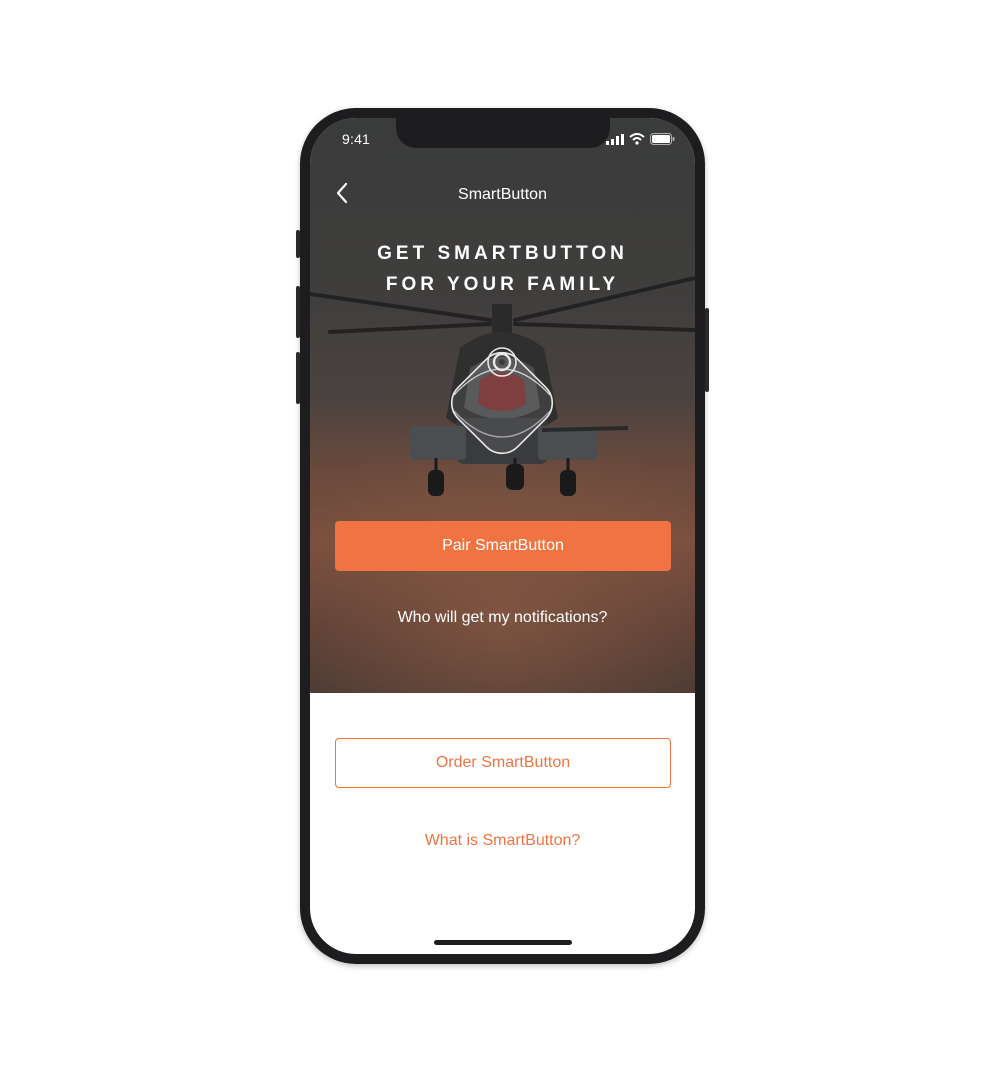 The image size is (1000, 1071). Describe the element at coordinates (637, 139) in the screenshot. I see `wifi-icon` at that location.